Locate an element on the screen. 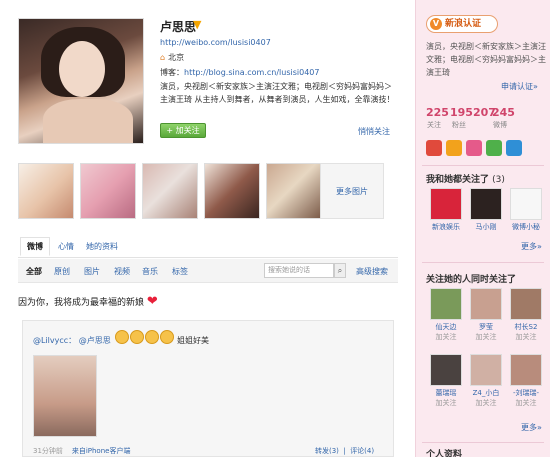 This screenshot has height=457, width=550. stat-fans-num: 195207 is located at coordinates (473, 112).